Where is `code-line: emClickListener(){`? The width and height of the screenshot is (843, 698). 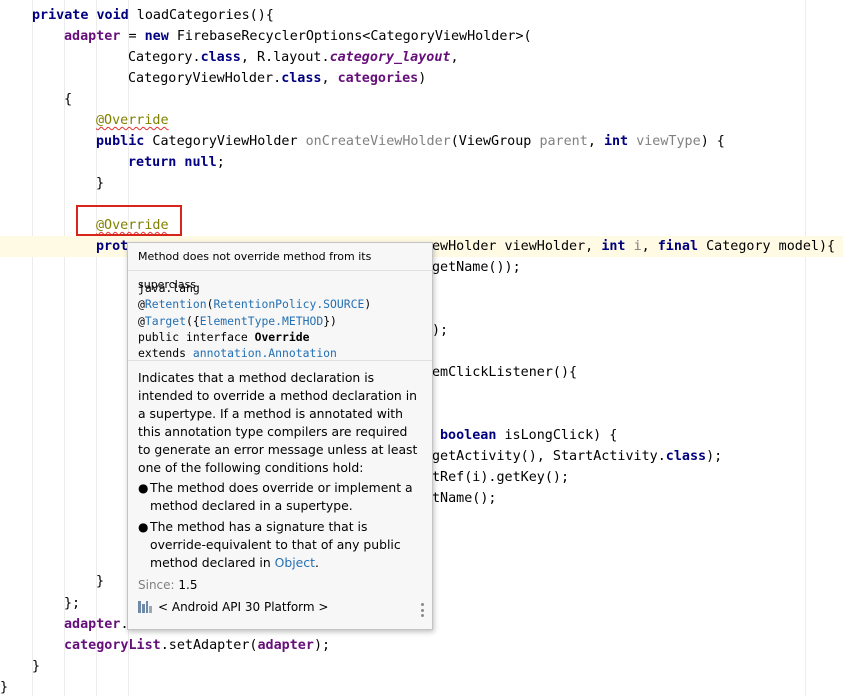 code-line: emClickListener(){ is located at coordinates (504, 372).